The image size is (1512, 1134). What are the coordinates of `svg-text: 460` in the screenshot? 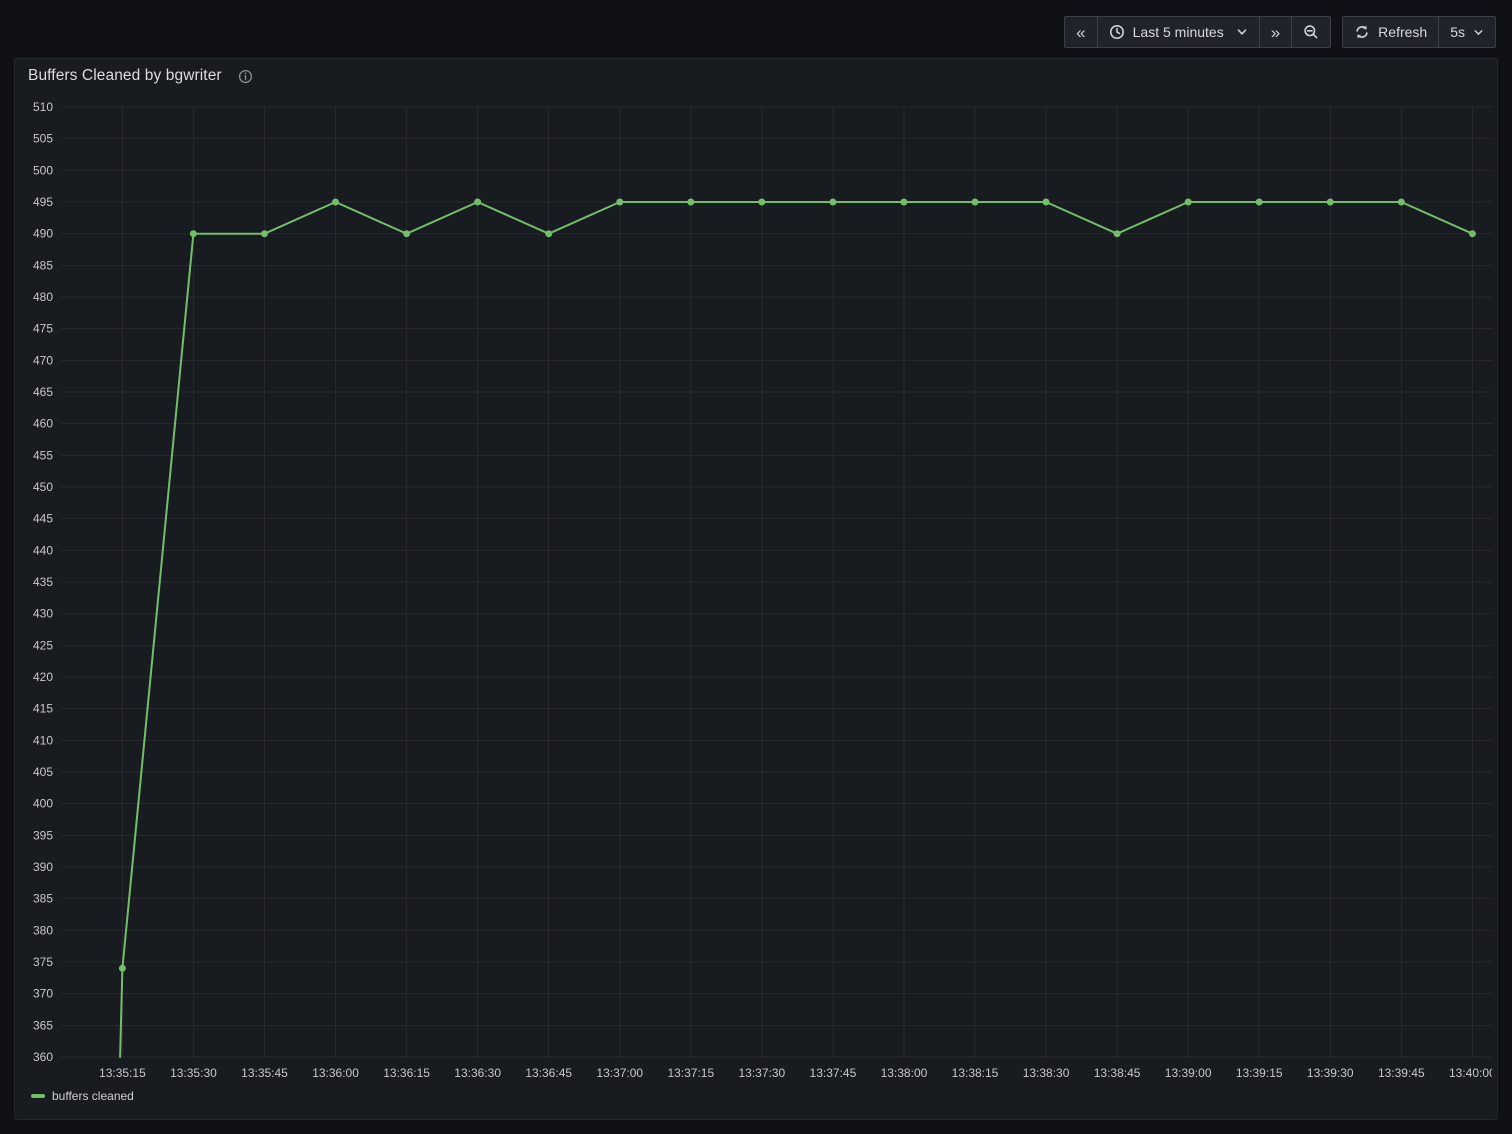 It's located at (43, 424).